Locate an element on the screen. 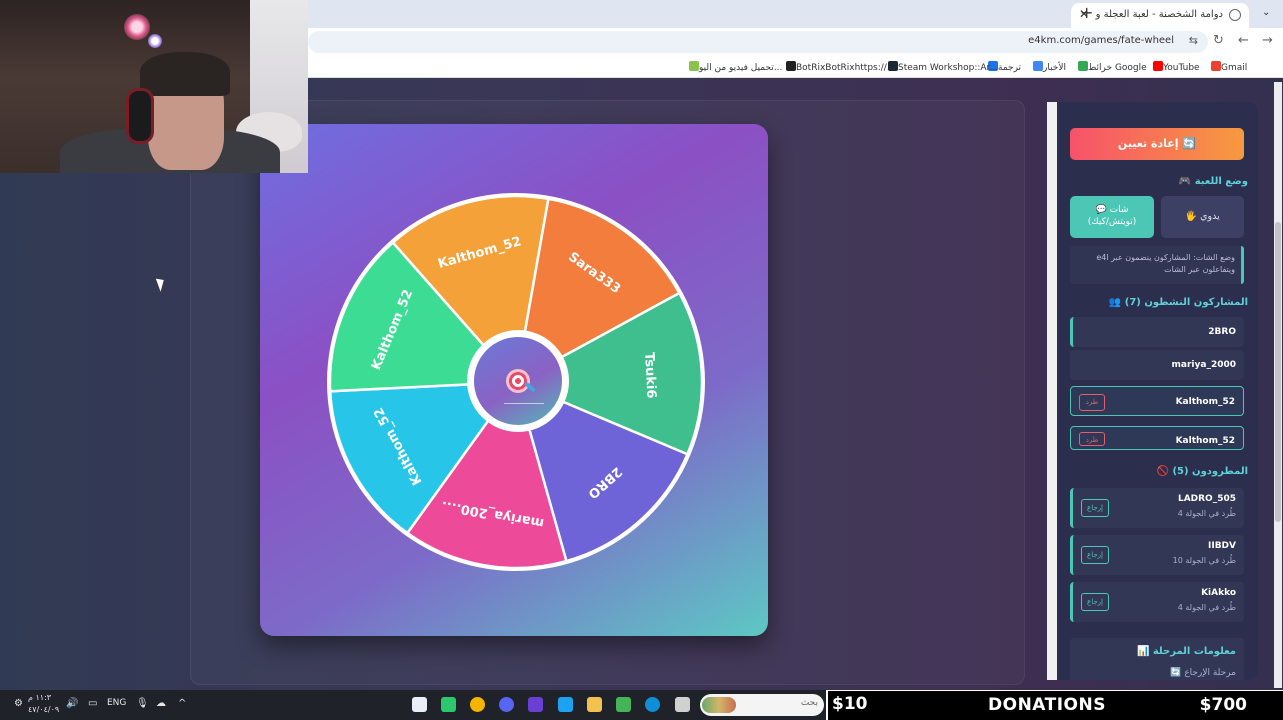  folder-icon is located at coordinates (594, 704).